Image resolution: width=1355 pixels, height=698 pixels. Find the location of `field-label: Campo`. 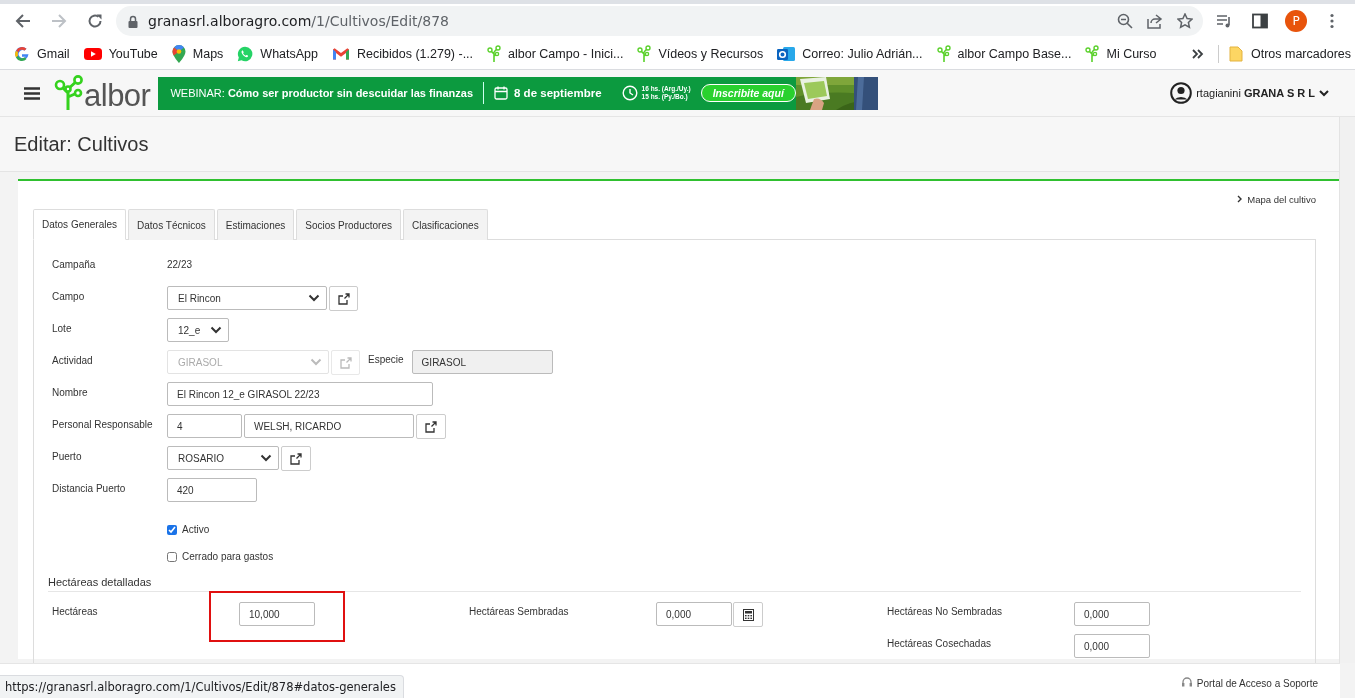

field-label: Campo is located at coordinates (69, 297).